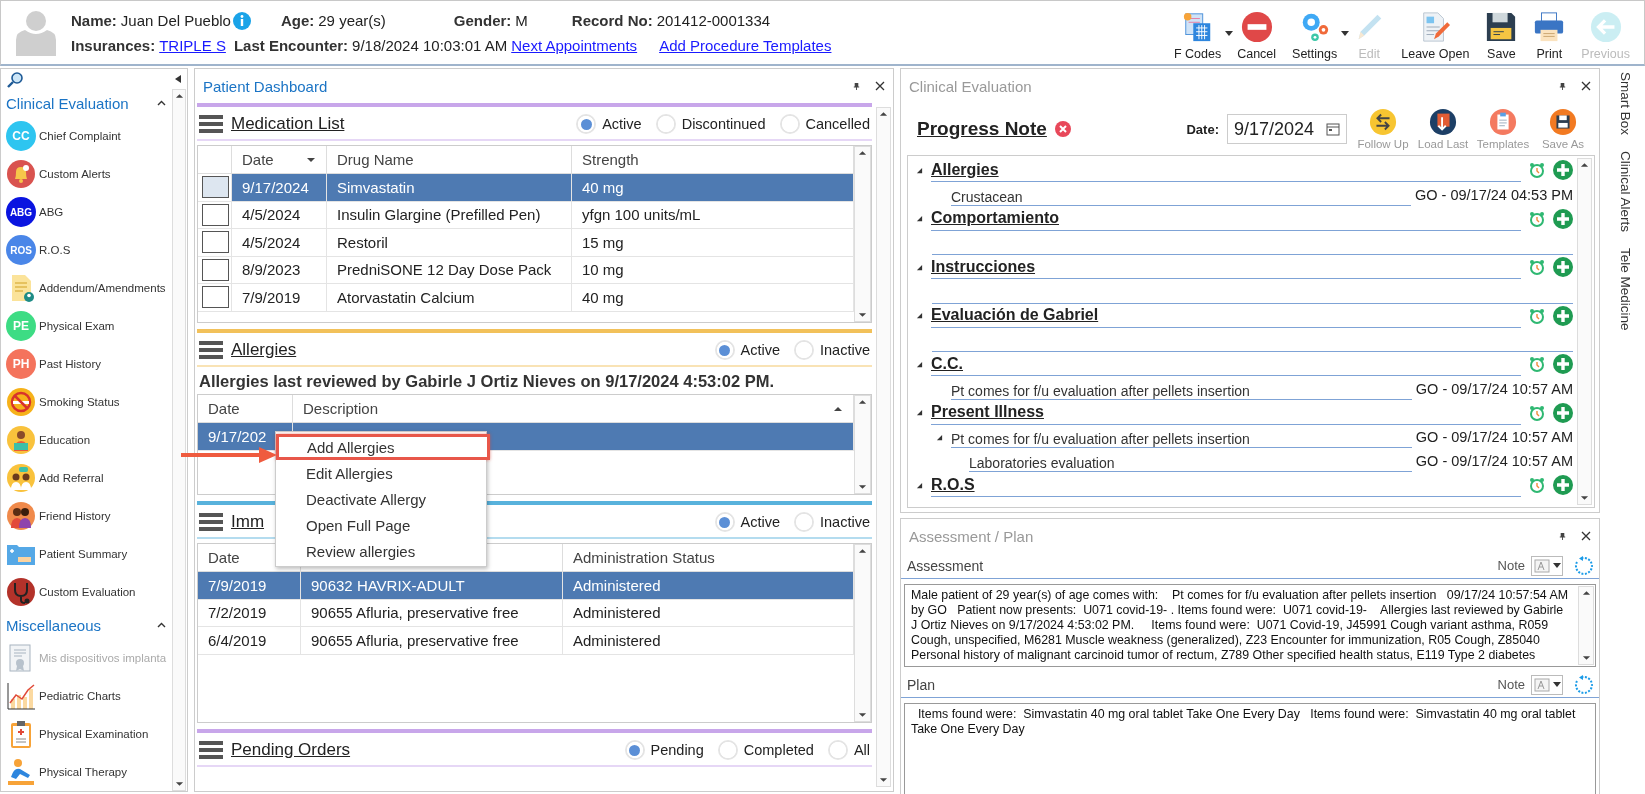 The image size is (1645, 794). What do you see at coordinates (921, 684) in the screenshot?
I see `field-label: Plan` at bounding box center [921, 684].